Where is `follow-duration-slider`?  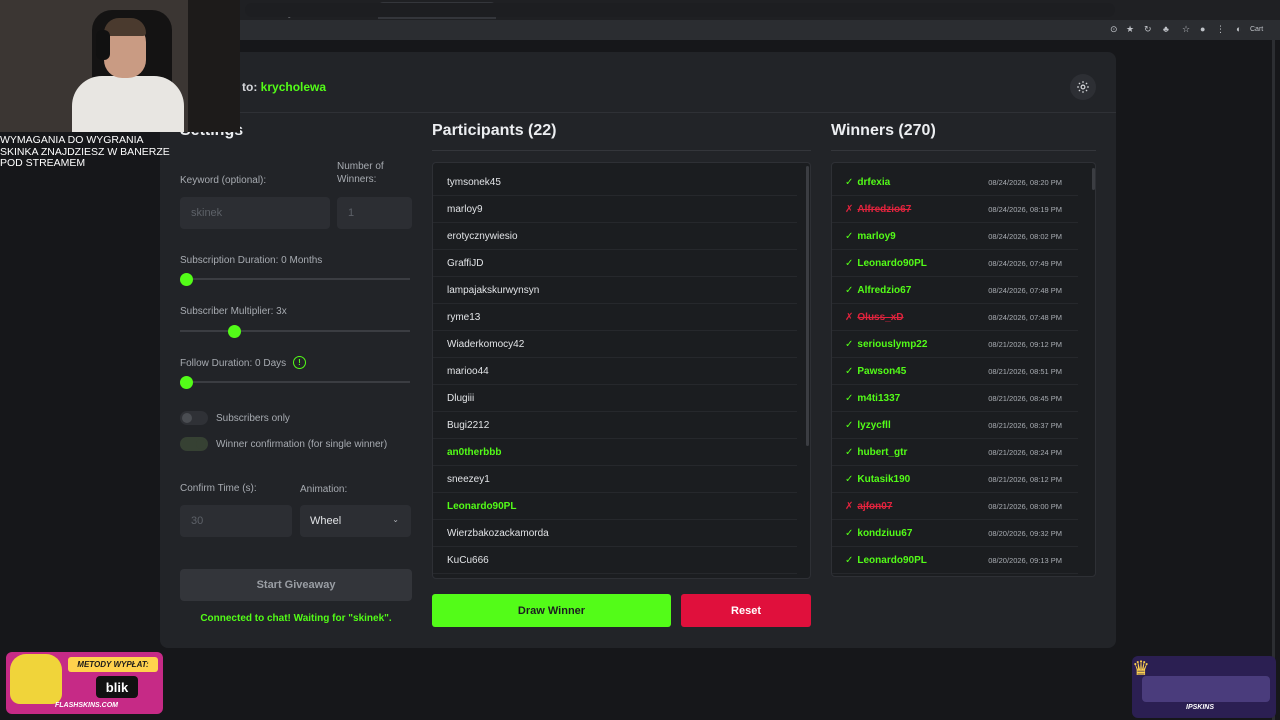 follow-duration-slider is located at coordinates (295, 382).